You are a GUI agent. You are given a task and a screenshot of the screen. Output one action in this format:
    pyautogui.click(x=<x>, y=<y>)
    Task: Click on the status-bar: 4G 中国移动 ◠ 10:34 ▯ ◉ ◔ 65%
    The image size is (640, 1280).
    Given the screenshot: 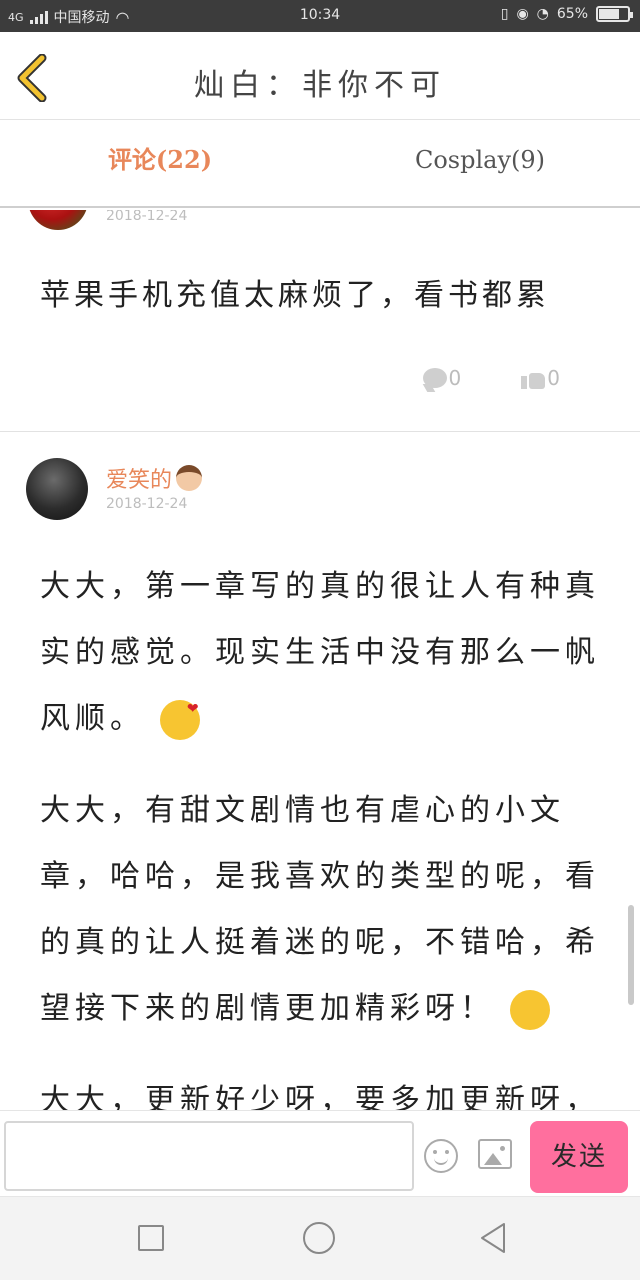 What is the action you would take?
    pyautogui.click(x=320, y=16)
    